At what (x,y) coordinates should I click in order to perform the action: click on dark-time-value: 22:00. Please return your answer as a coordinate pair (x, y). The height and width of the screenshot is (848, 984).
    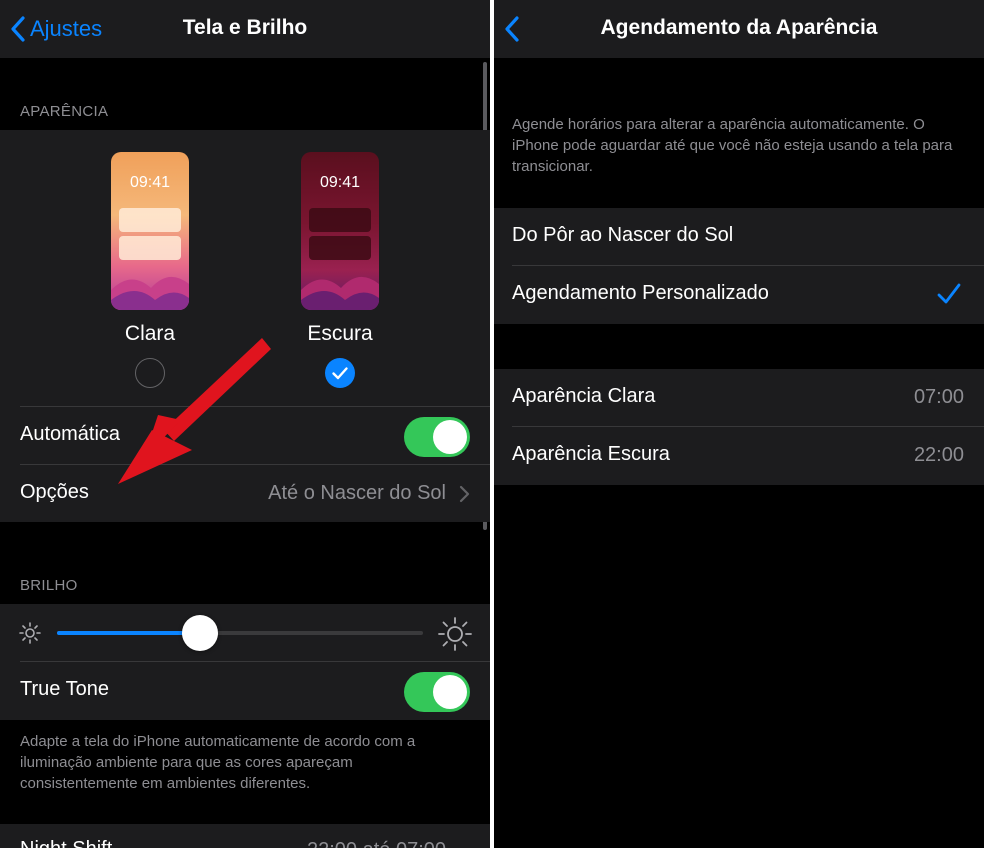
    Looking at the image, I should click on (938, 455).